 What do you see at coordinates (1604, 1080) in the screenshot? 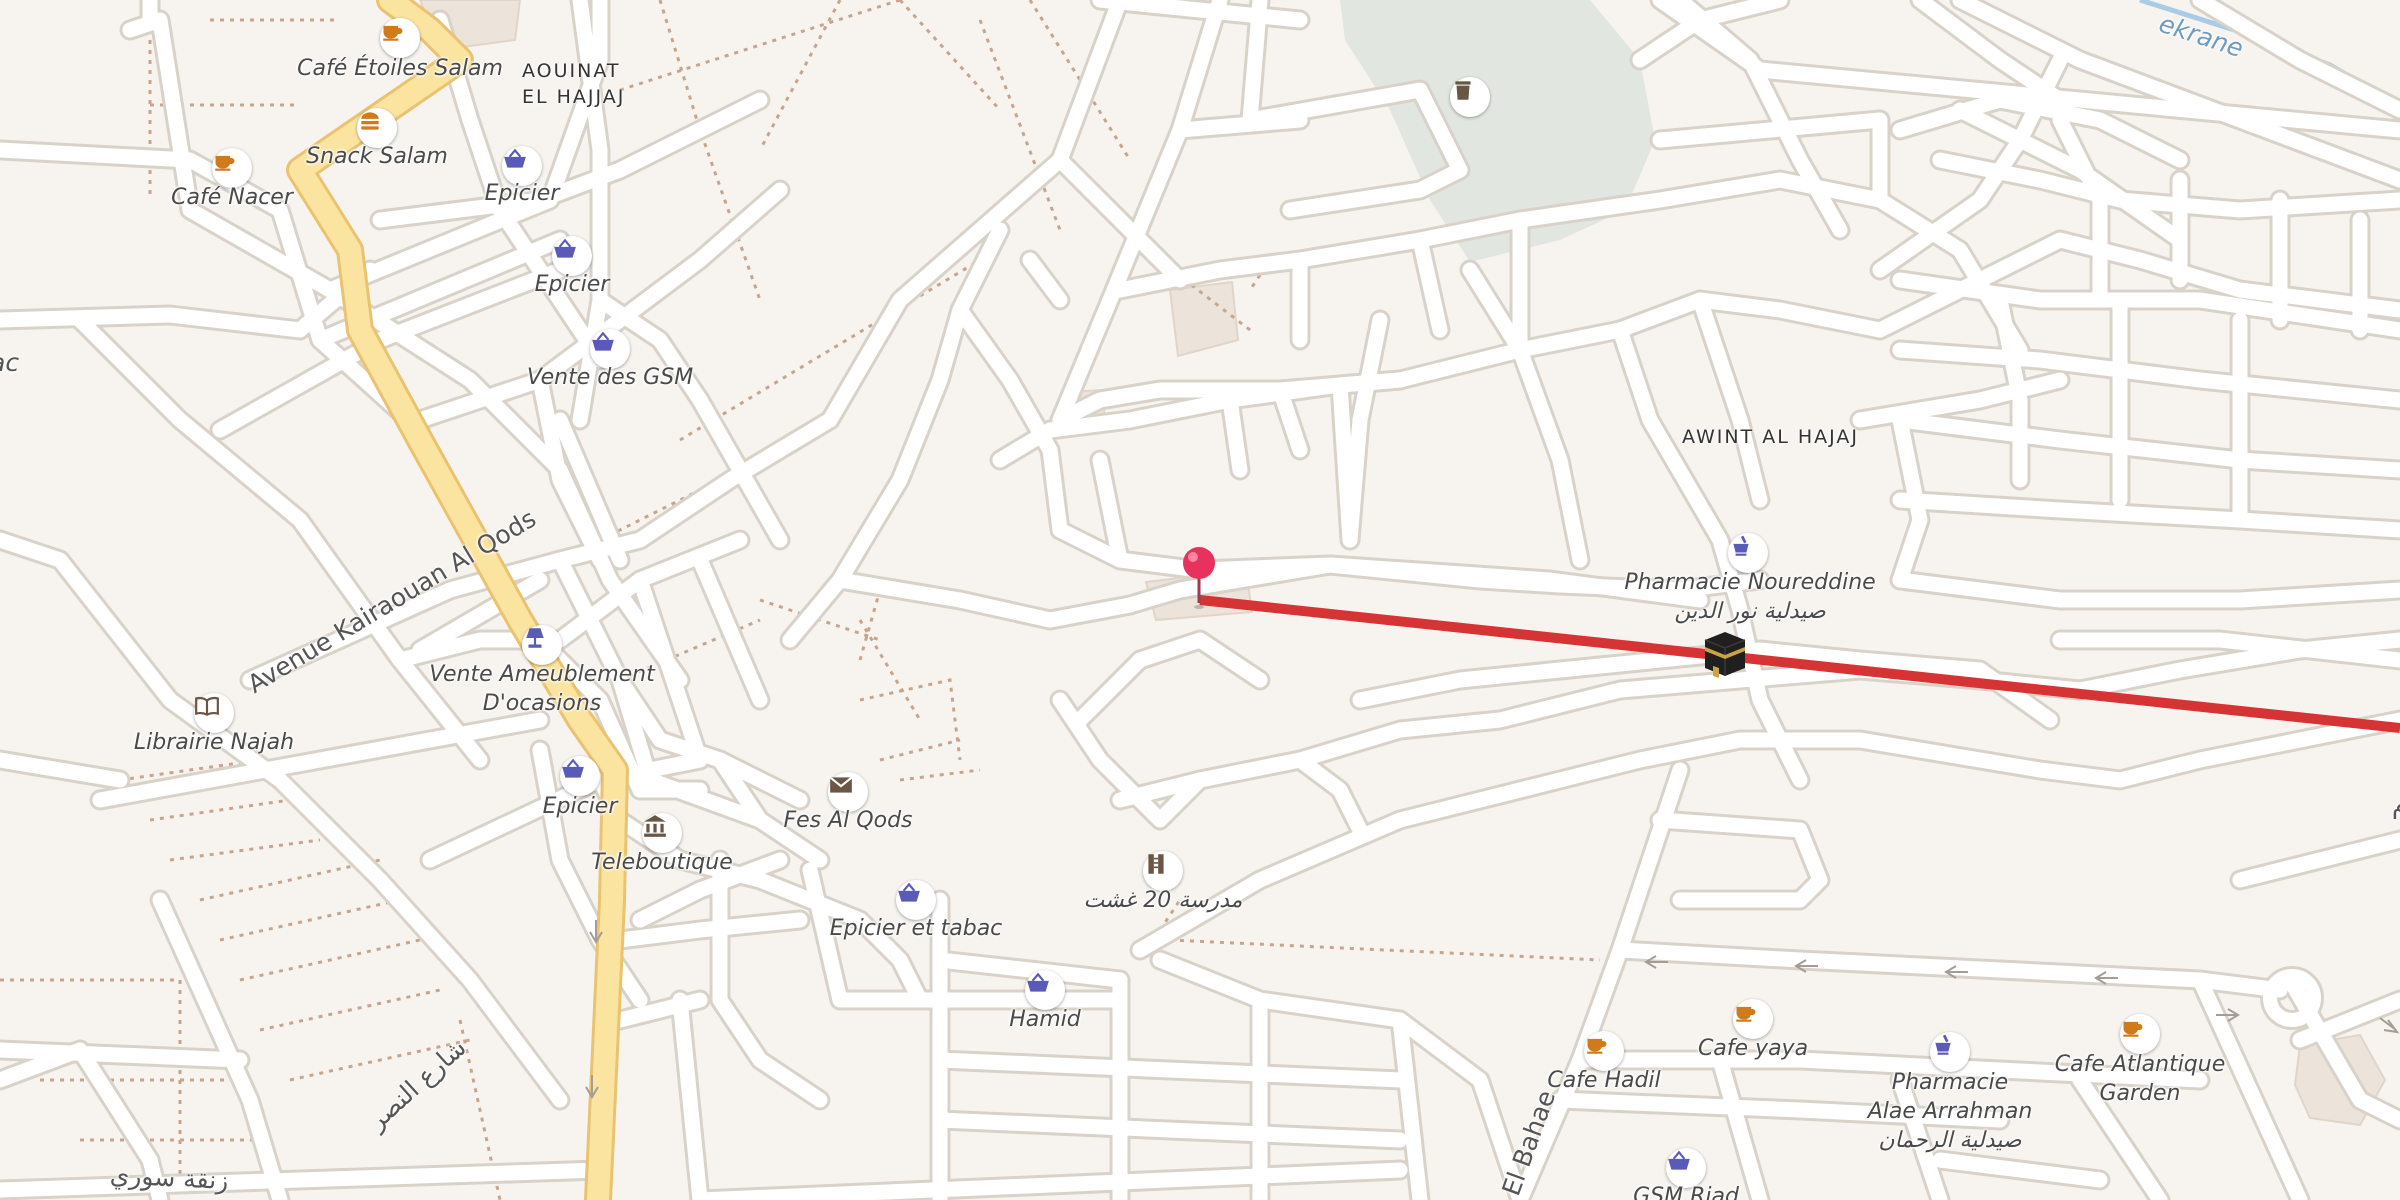
I see `poi-label: Cafe Hadil` at bounding box center [1604, 1080].